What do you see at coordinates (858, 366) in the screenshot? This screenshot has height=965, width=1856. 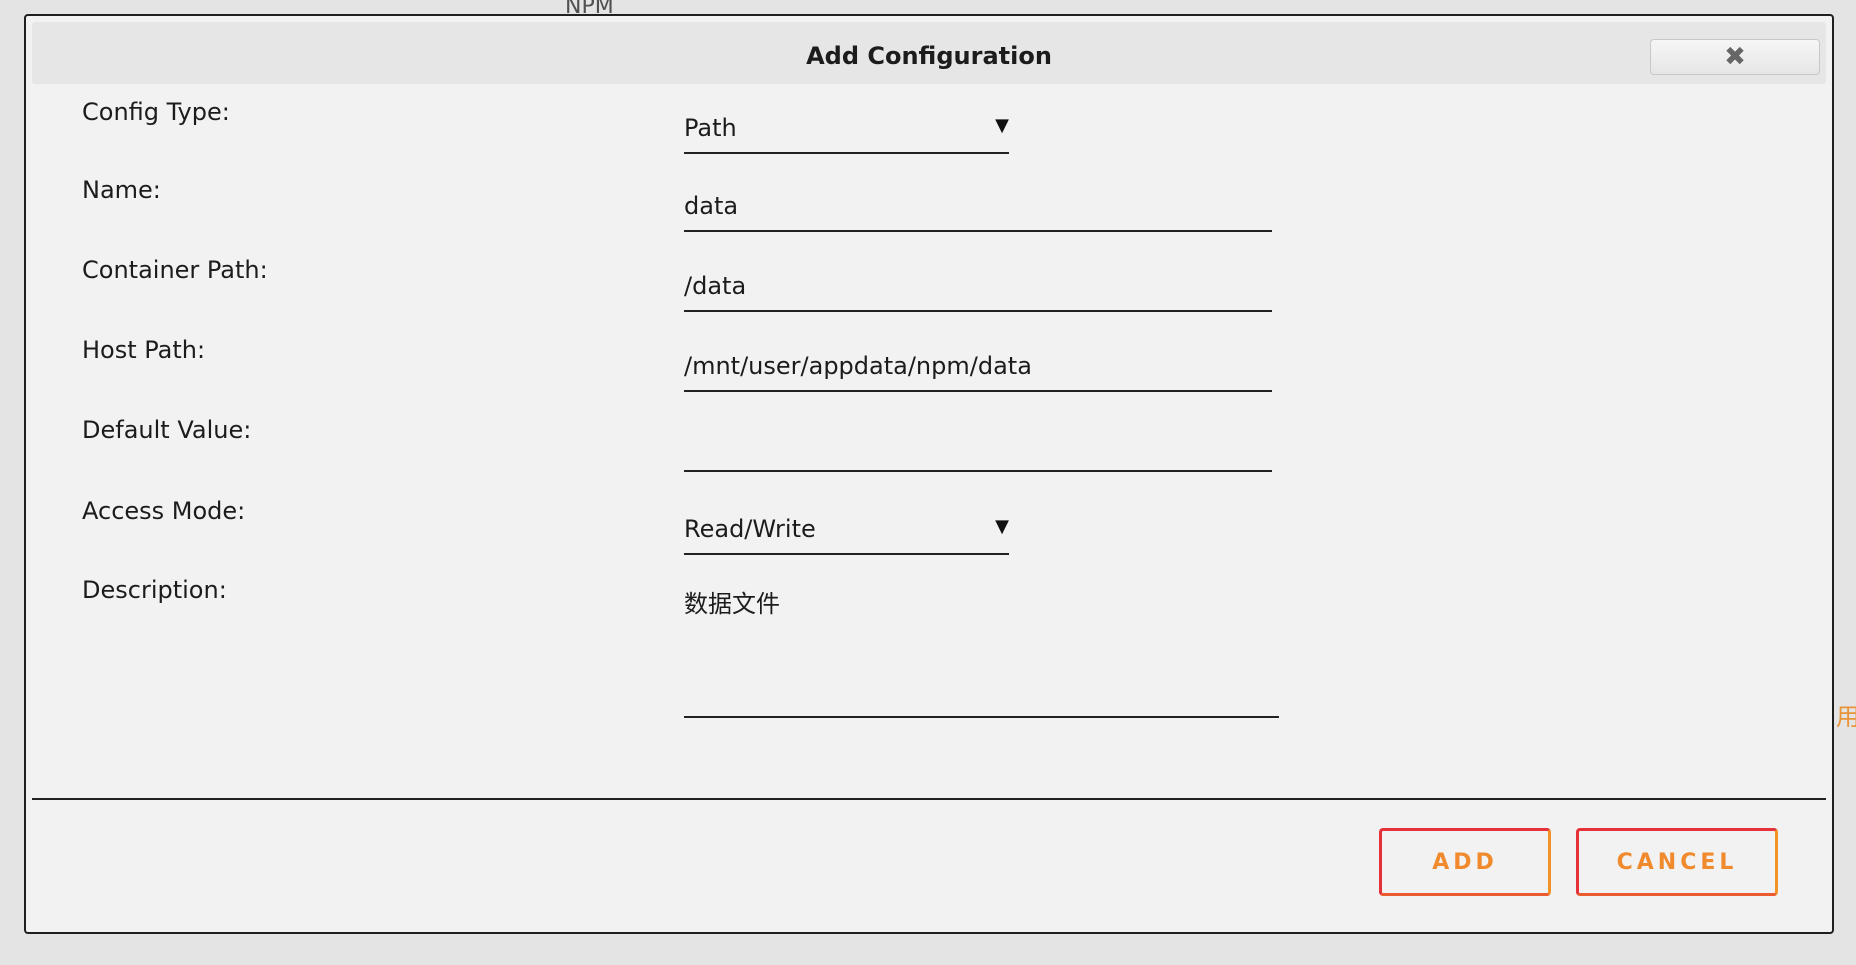 I see `host-path-value: /mnt/user/appdata/npm/data` at bounding box center [858, 366].